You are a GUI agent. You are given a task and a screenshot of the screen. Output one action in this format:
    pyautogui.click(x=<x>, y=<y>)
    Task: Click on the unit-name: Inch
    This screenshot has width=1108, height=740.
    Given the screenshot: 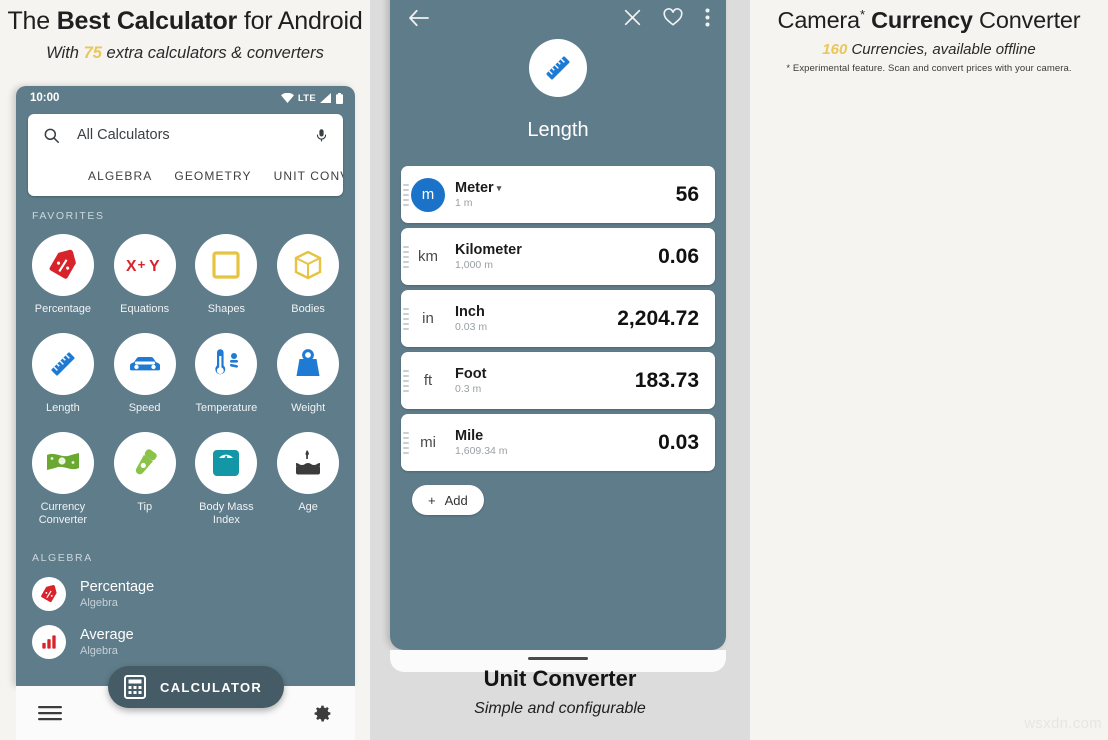 What is the action you would take?
    pyautogui.click(x=470, y=312)
    